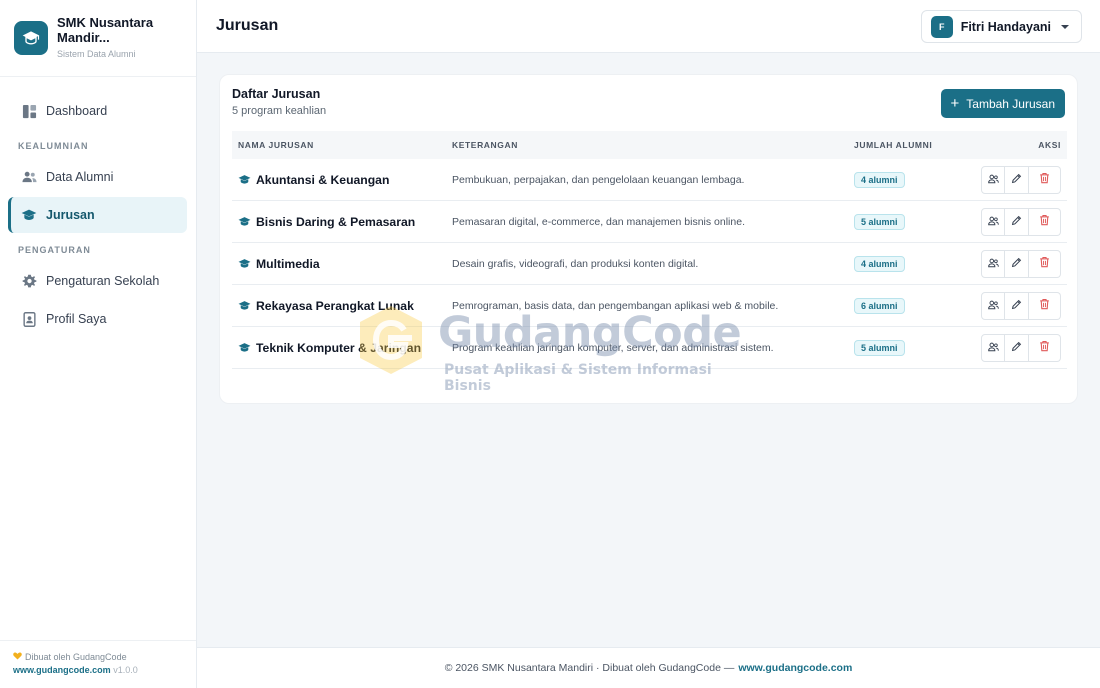 This screenshot has width=1100, height=688. What do you see at coordinates (29, 111) in the screenshot?
I see `dashboard-icon` at bounding box center [29, 111].